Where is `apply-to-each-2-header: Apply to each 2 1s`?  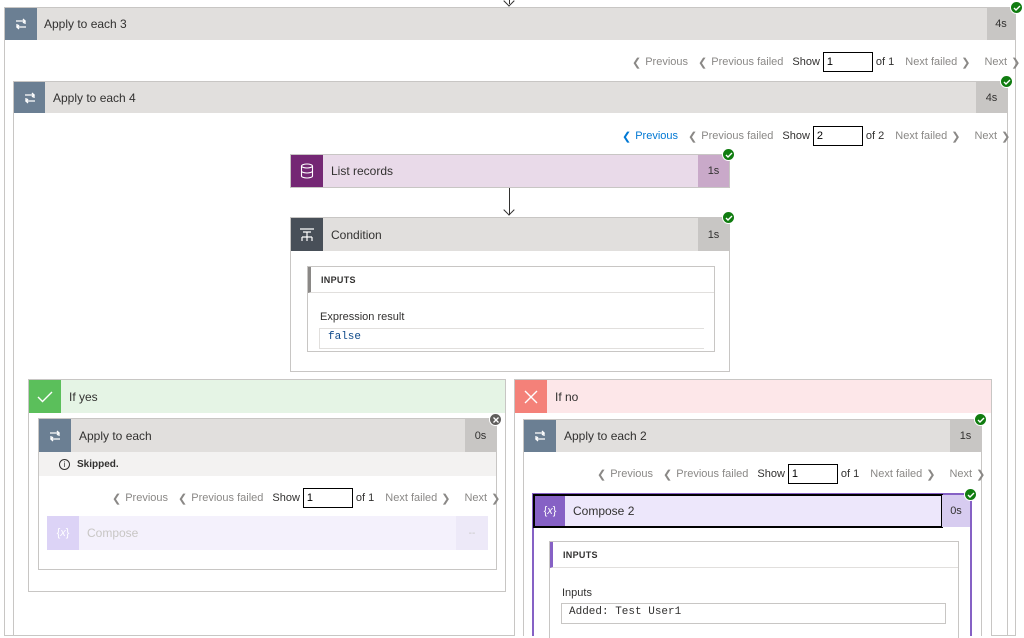 apply-to-each-2-header: Apply to each 2 1s is located at coordinates (752, 436).